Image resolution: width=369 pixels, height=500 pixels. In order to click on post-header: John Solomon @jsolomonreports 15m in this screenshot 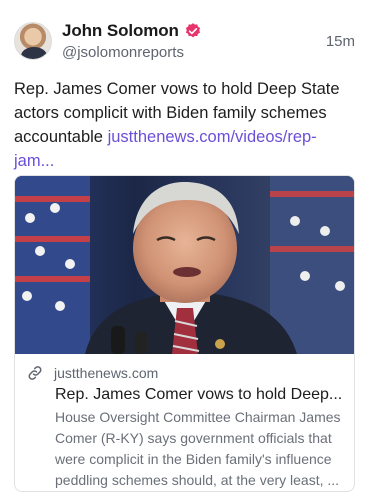, I will do `click(184, 41)`.